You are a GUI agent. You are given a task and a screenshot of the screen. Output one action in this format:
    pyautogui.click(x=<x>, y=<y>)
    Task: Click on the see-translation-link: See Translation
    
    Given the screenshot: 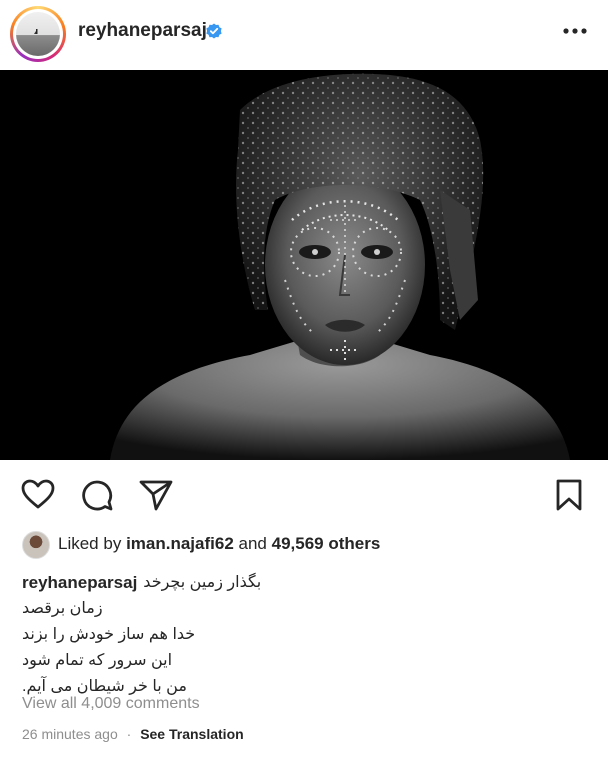 What is the action you would take?
    pyautogui.click(x=191, y=734)
    